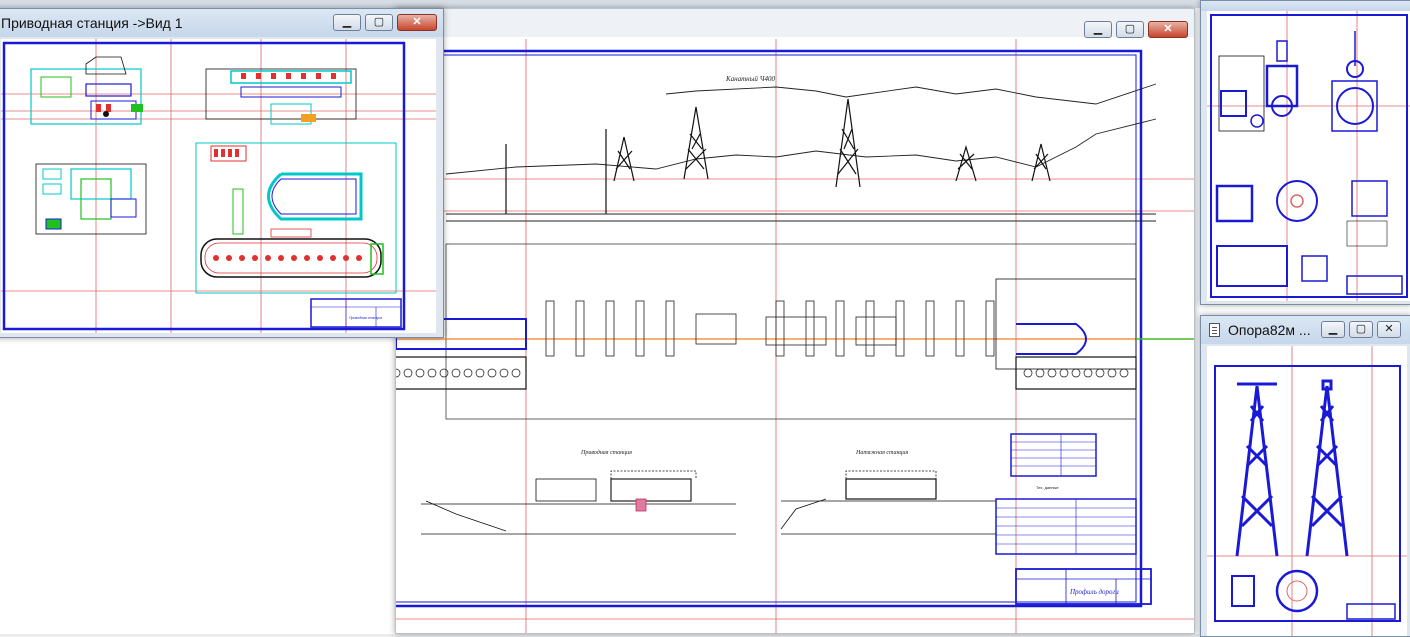 The height and width of the screenshot is (637, 1410). I want to click on view-top-right, so click(281, 96).